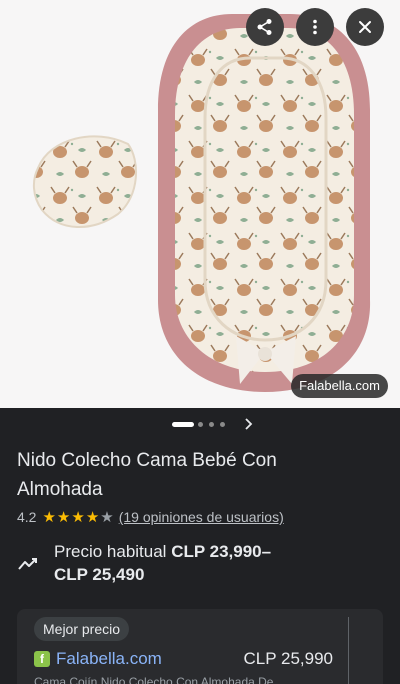  I want to click on more-options-button, so click(315, 27).